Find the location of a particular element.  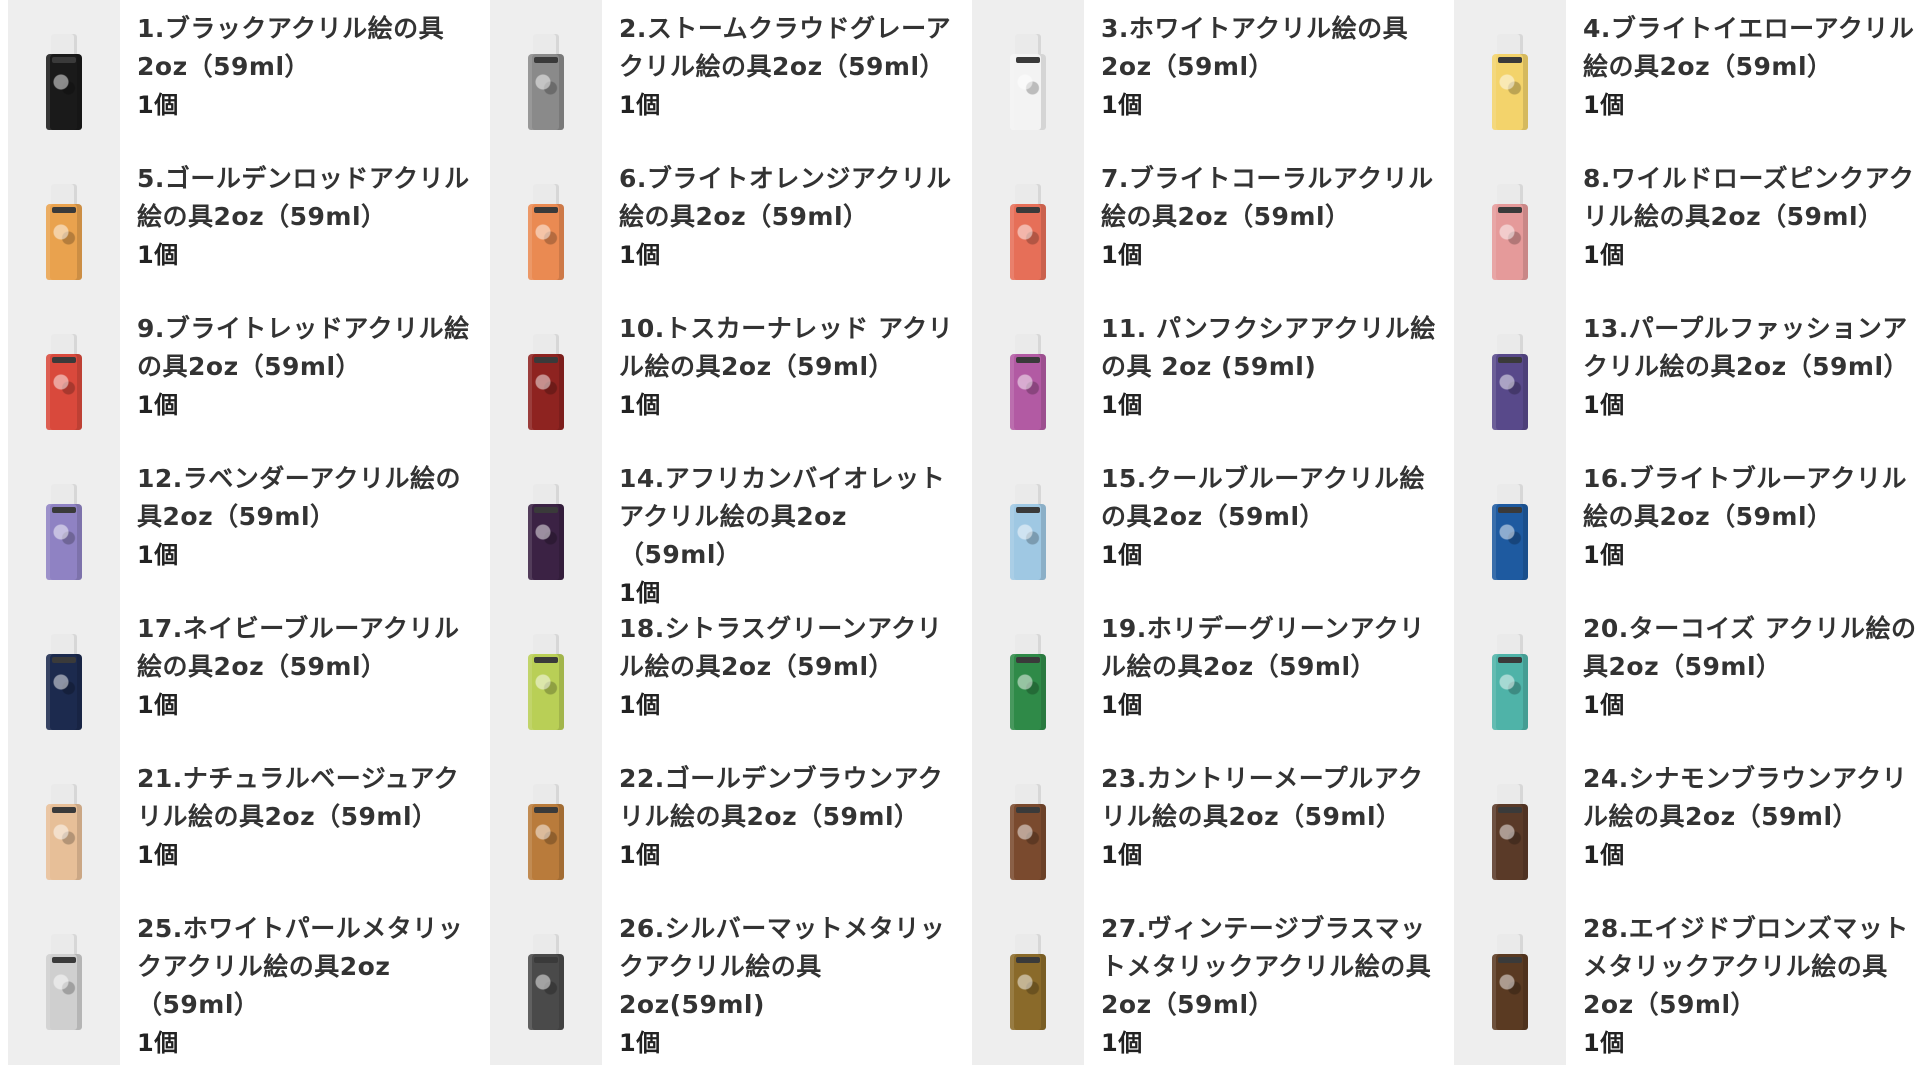

product-item: 13.パープルファッションアクリル絵の具2oz（59ml） 1個 is located at coordinates (1686, 375).